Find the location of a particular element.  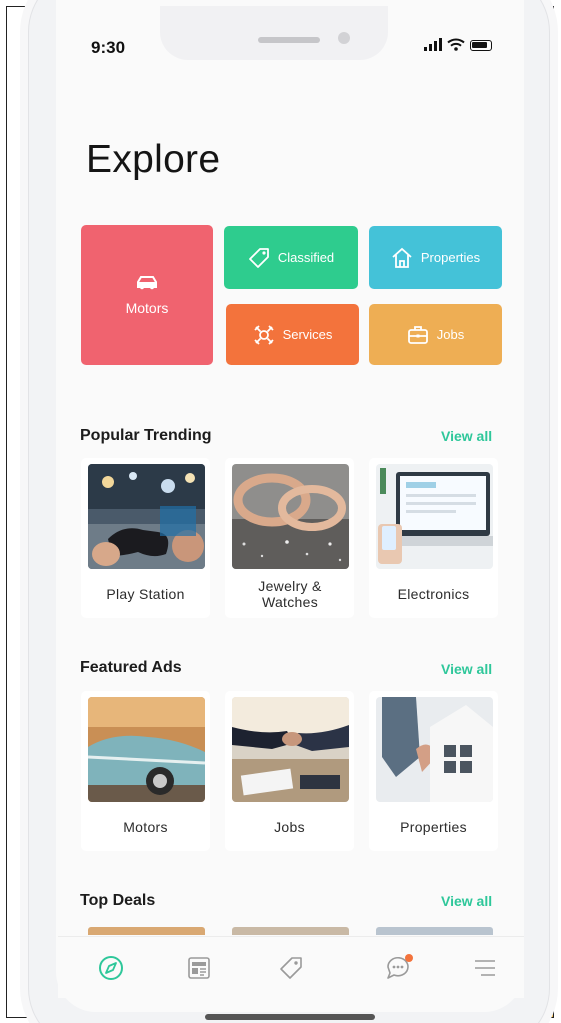

page-title: Explore is located at coordinates (153, 159).